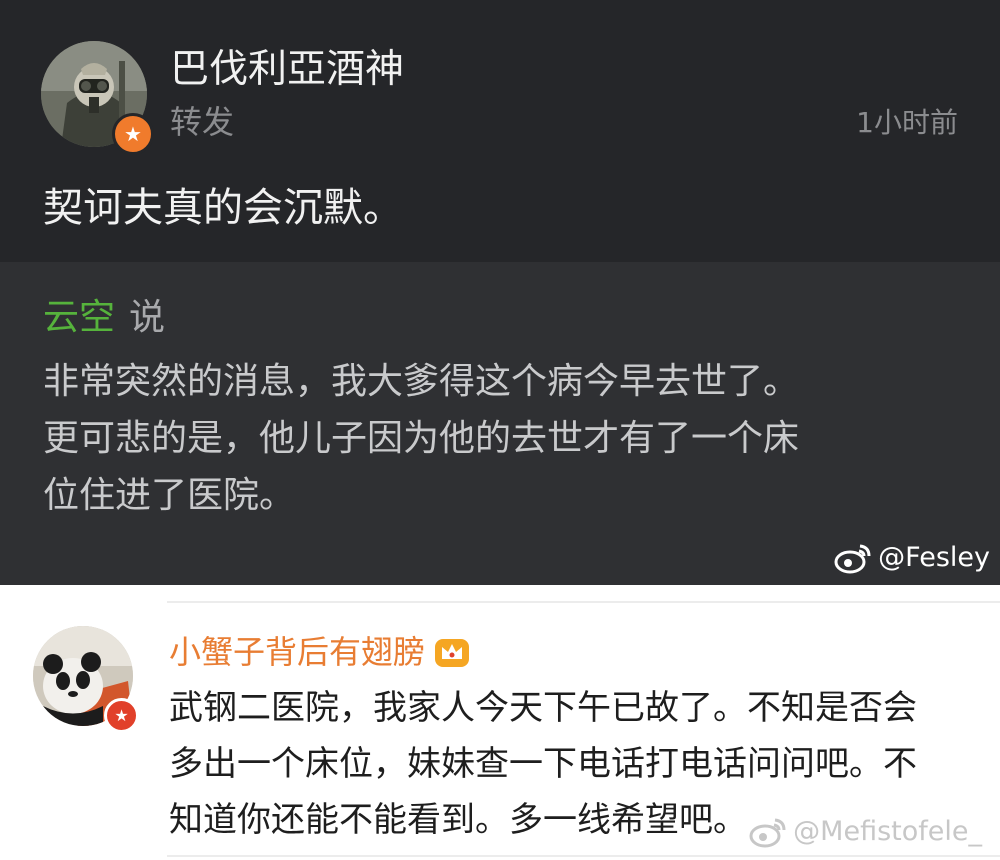 The width and height of the screenshot is (1000, 860). I want to click on comment-line: 武钢二医院，我家人今天下午已故了。不知是否会, so click(543, 708).